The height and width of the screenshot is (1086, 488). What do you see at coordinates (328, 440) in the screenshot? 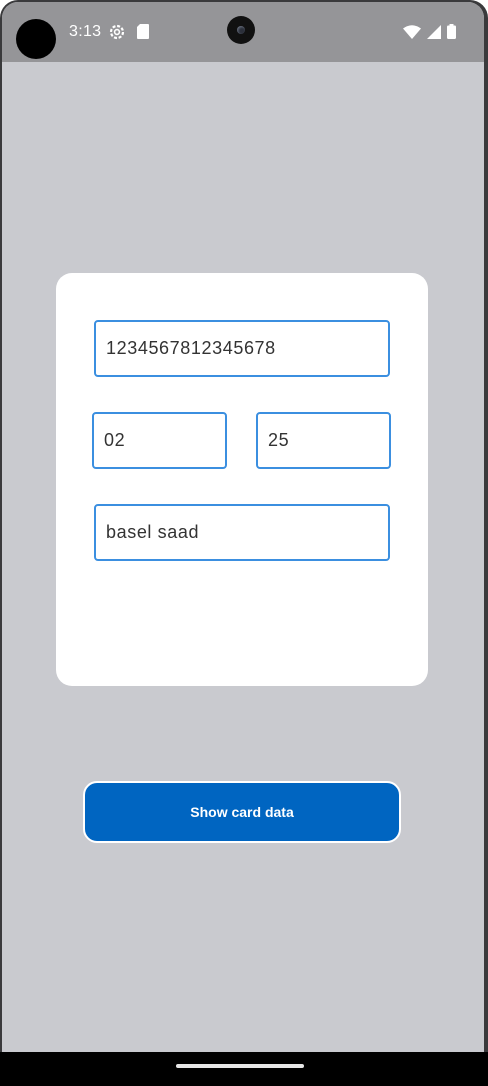
I see `expiry-year-input` at bounding box center [328, 440].